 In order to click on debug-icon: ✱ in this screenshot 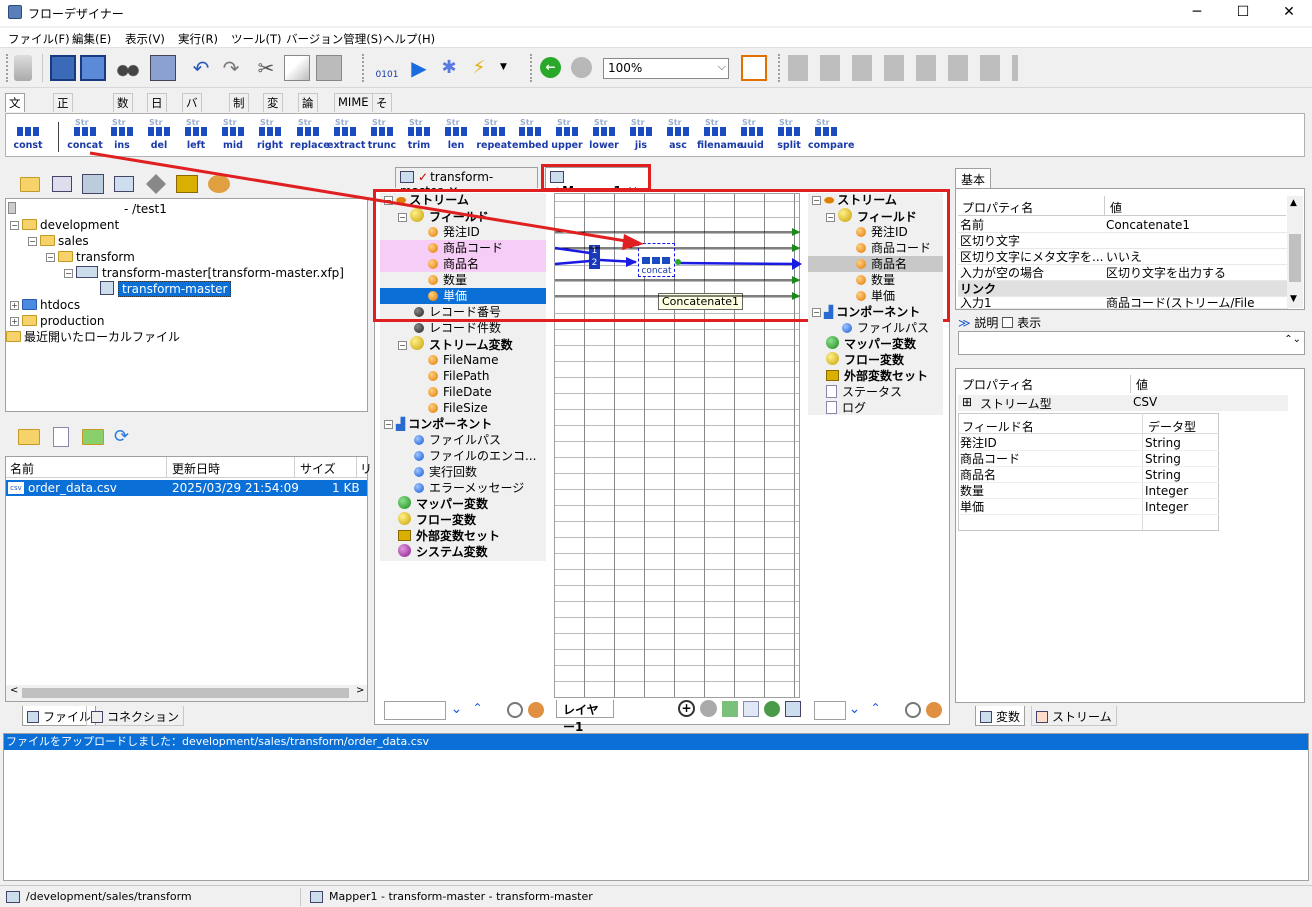, I will do `click(449, 68)`.